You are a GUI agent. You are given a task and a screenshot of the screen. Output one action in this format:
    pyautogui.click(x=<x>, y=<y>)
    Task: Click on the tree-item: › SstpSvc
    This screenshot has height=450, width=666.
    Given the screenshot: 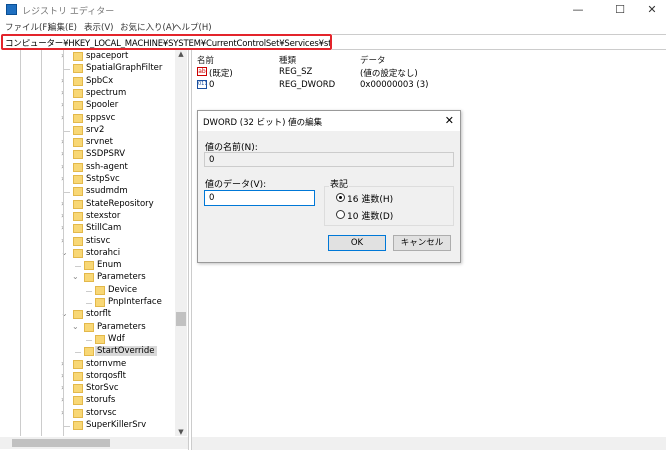 What is the action you would take?
    pyautogui.click(x=87, y=180)
    